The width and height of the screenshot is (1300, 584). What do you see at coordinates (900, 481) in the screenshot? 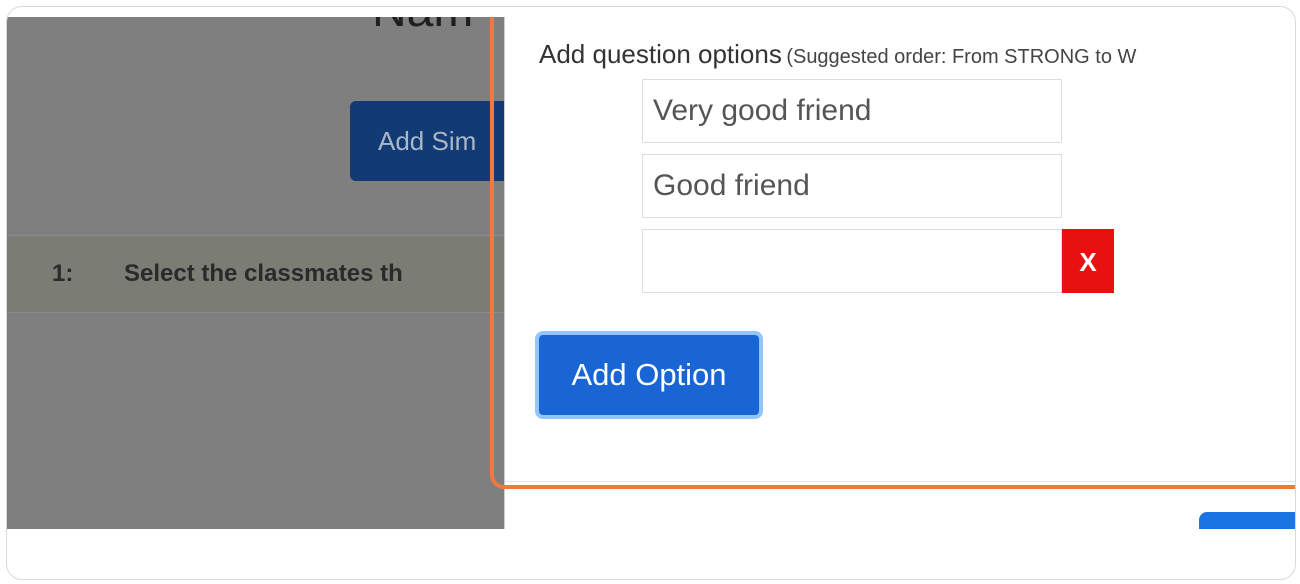
I see `modal-footer-divider` at bounding box center [900, 481].